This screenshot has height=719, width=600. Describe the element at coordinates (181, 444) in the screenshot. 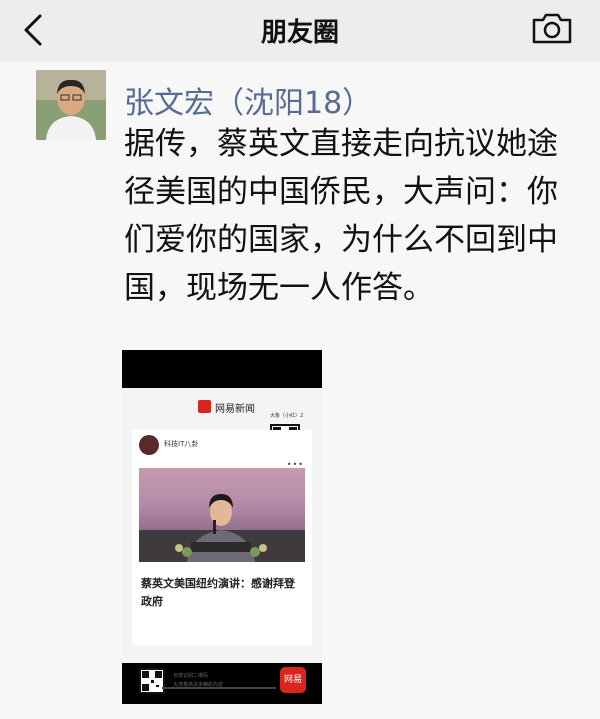

I see `channel-name: 科技IT八卦` at that location.